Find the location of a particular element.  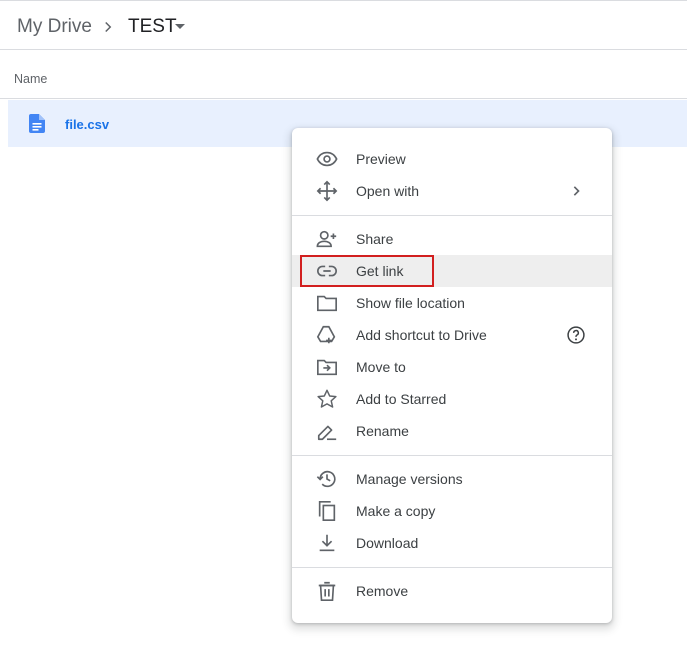

breadcrumb: My Drive TEST is located at coordinates (343, 25).